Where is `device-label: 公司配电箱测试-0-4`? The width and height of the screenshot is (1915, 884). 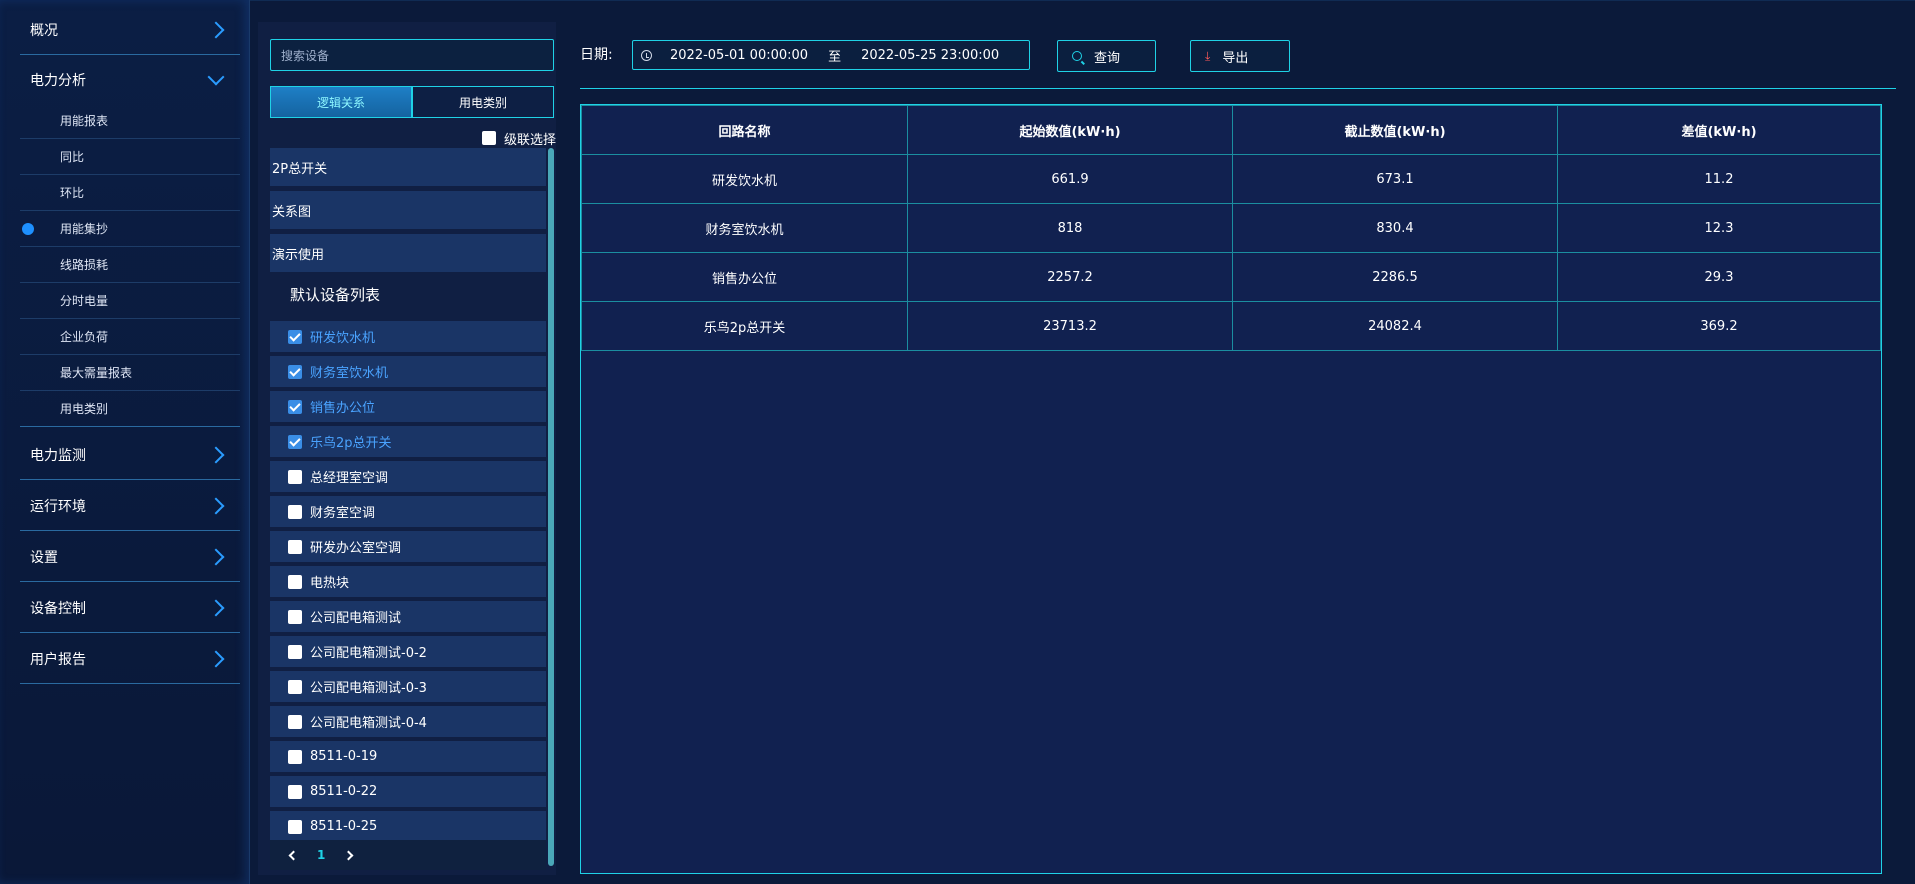
device-label: 公司配电箱测试-0-4 is located at coordinates (368, 723).